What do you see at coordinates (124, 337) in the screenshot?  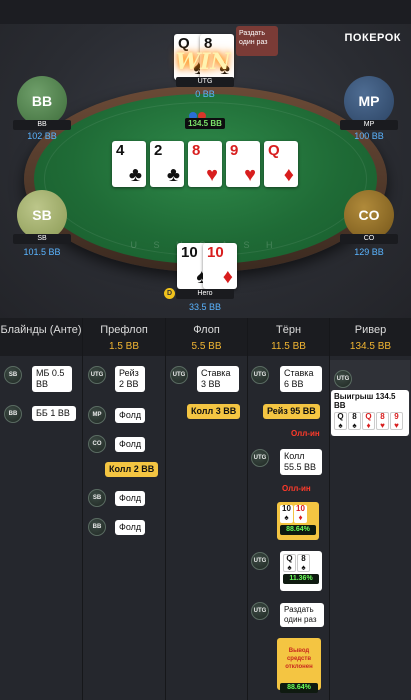 I see `column-header-preflop: Префлоп 1.5 BB` at bounding box center [124, 337].